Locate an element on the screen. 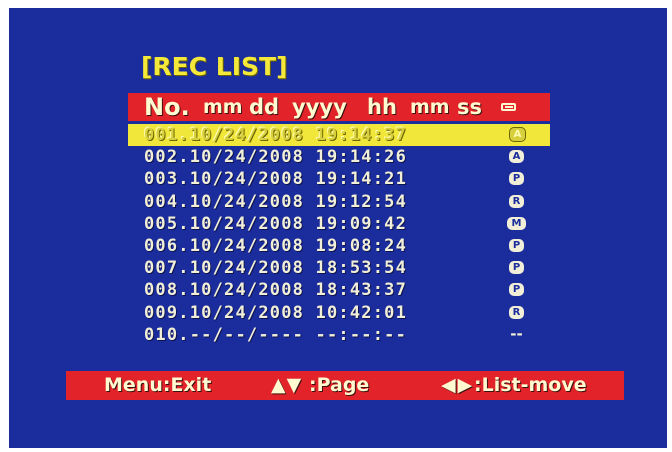 The image size is (672, 452). list-item: 008.10/24/2008 18:43:37 P is located at coordinates (343, 290).